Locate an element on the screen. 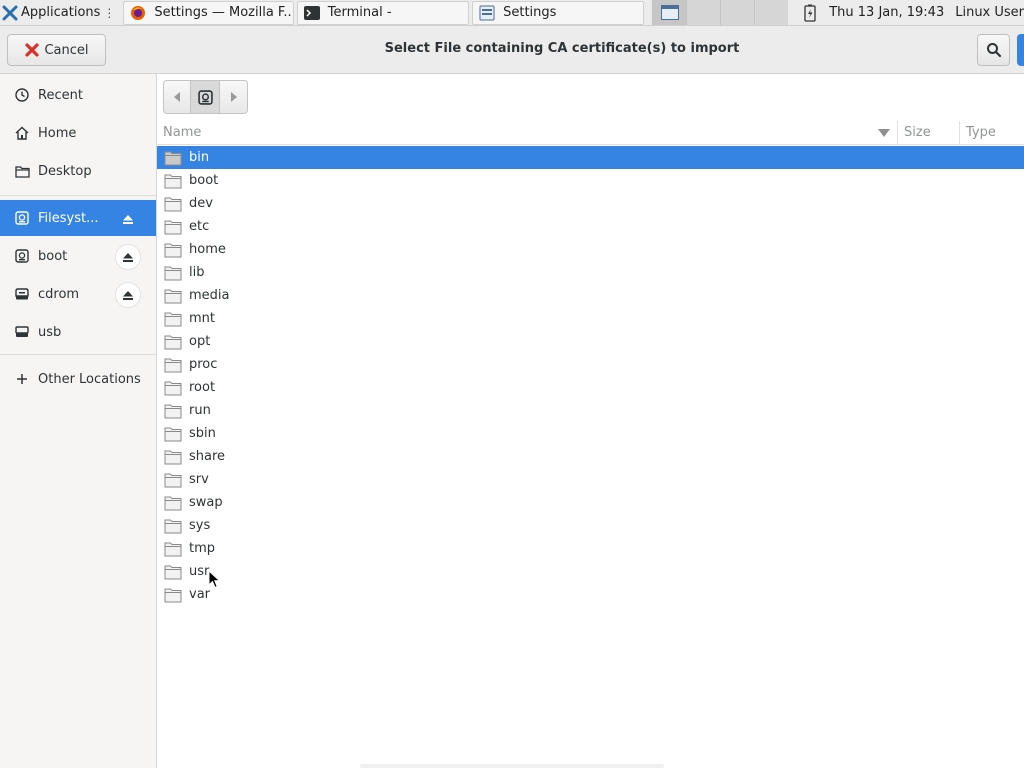 The height and width of the screenshot is (768, 1024). file-row: boot is located at coordinates (590, 180).